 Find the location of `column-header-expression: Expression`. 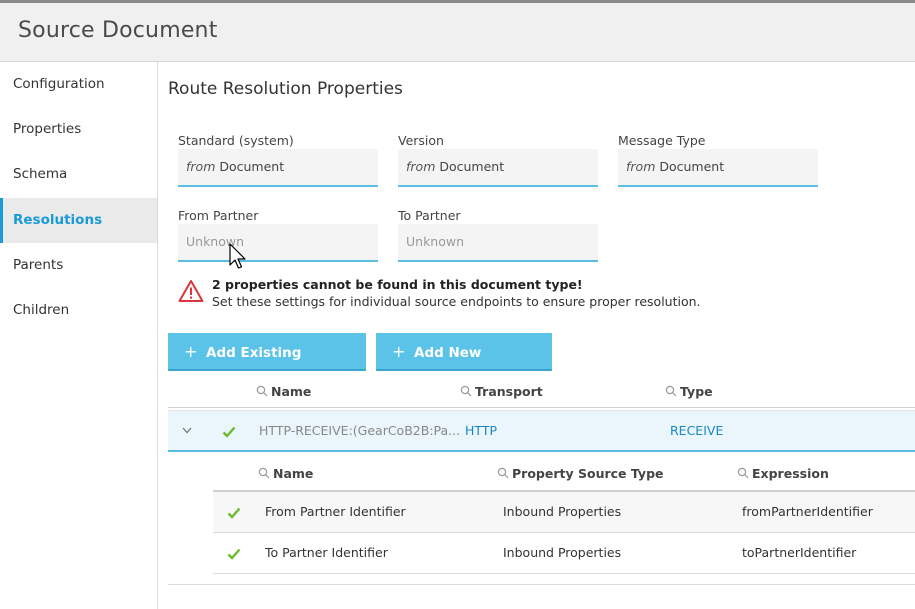

column-header-expression: Expression is located at coordinates (783, 473).